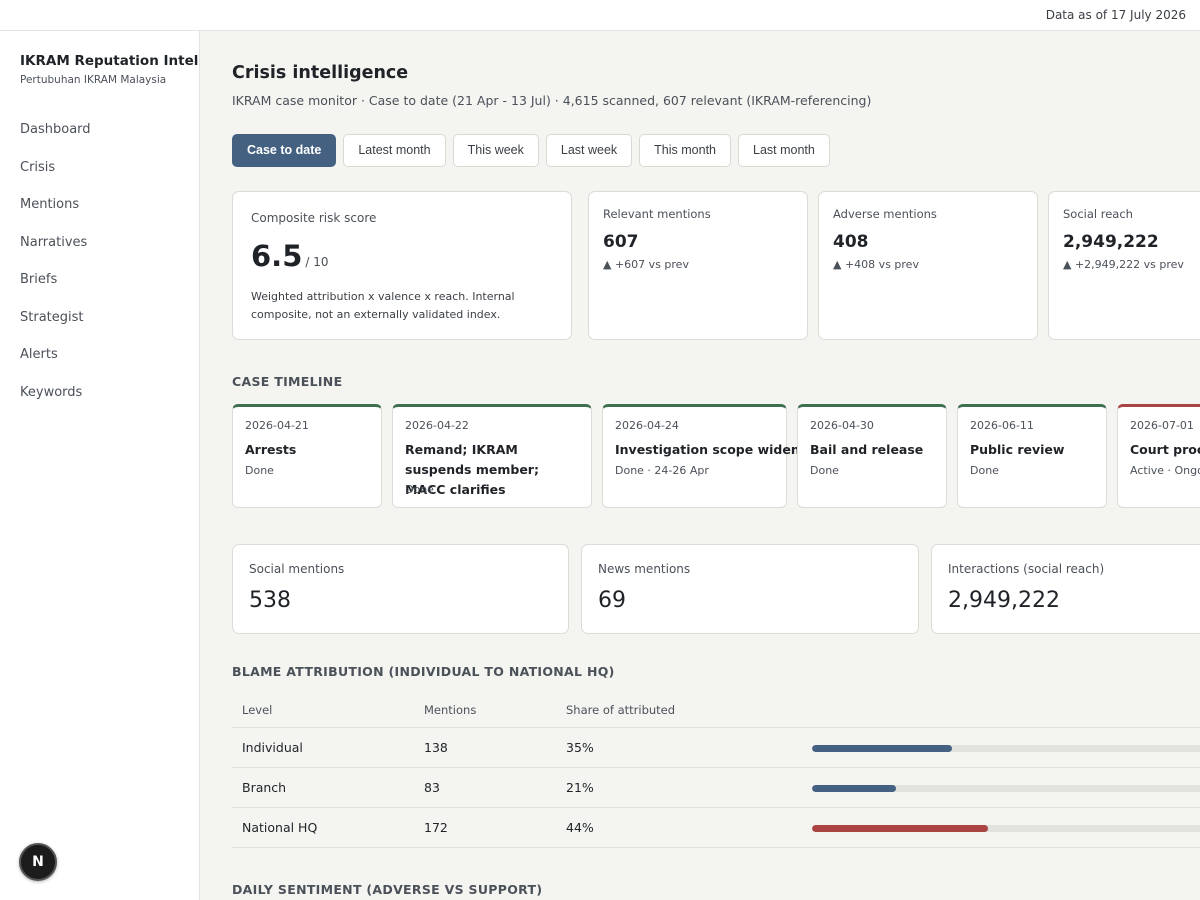  I want to click on org-name: Pertubuhan IKRAM Malaysia, so click(93, 80).